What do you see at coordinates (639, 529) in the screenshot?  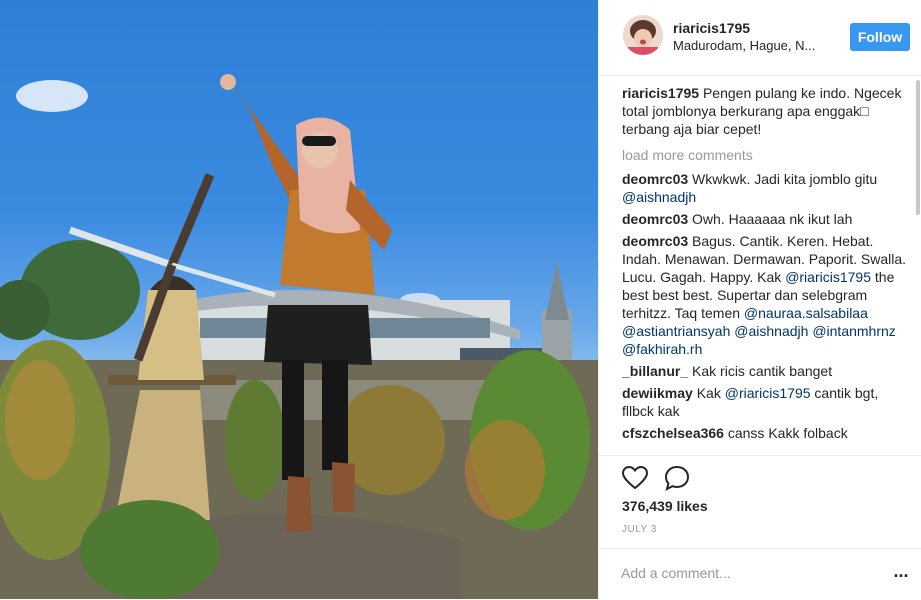 I see `post-date: JULY 3` at bounding box center [639, 529].